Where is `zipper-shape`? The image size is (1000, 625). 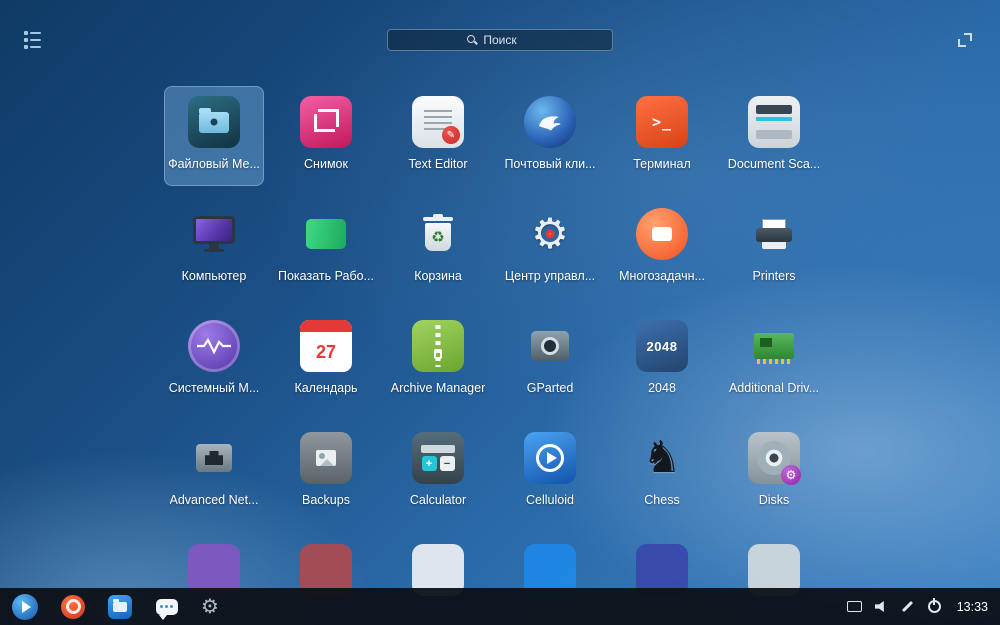 zipper-shape is located at coordinates (438, 346).